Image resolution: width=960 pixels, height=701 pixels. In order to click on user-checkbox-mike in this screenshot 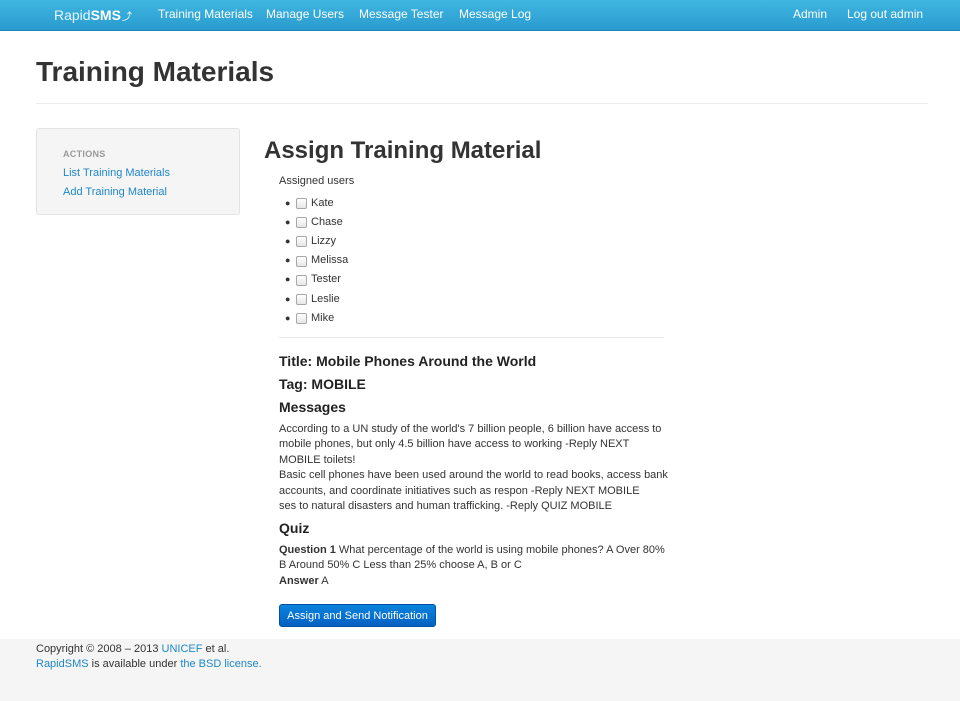, I will do `click(301, 319)`.